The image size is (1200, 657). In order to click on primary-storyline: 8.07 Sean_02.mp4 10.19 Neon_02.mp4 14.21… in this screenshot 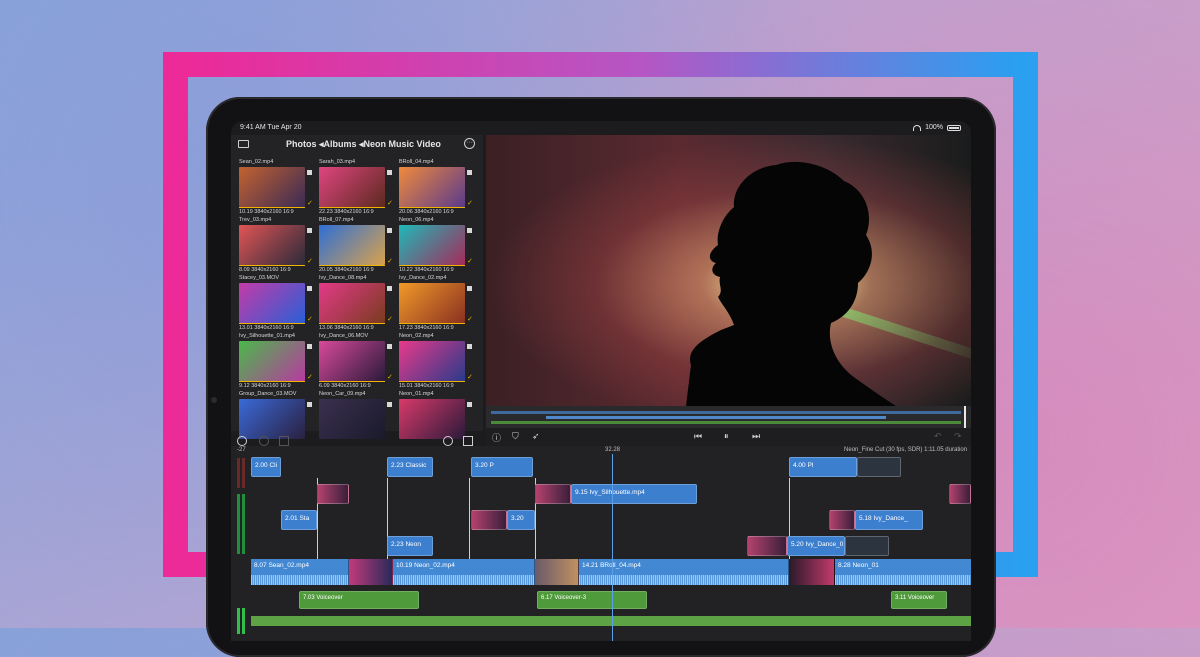, I will do `click(611, 572)`.